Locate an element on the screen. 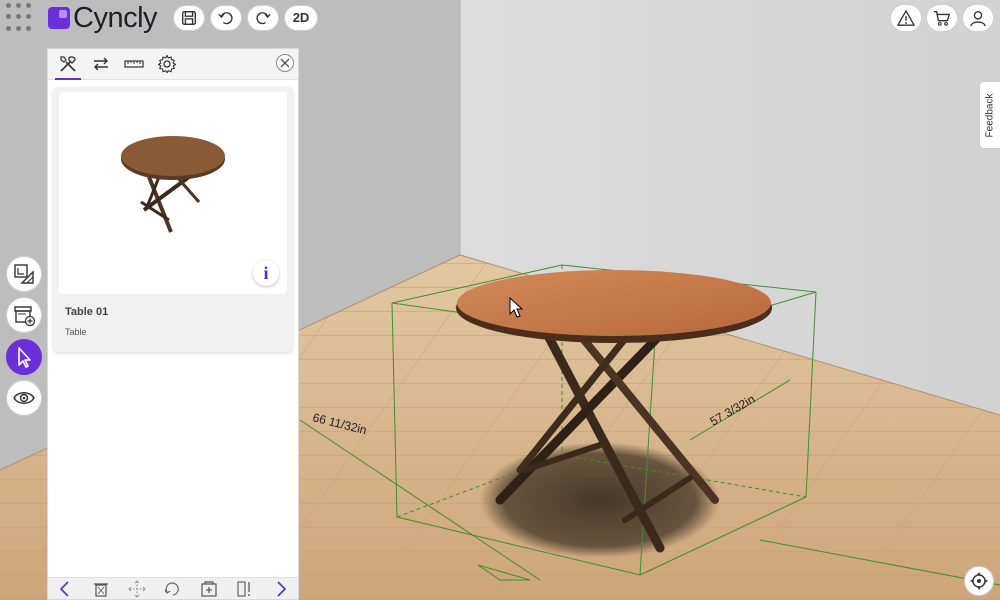 This screenshot has height=600, width=1000. add-cabinet-icon is located at coordinates (25, 316).